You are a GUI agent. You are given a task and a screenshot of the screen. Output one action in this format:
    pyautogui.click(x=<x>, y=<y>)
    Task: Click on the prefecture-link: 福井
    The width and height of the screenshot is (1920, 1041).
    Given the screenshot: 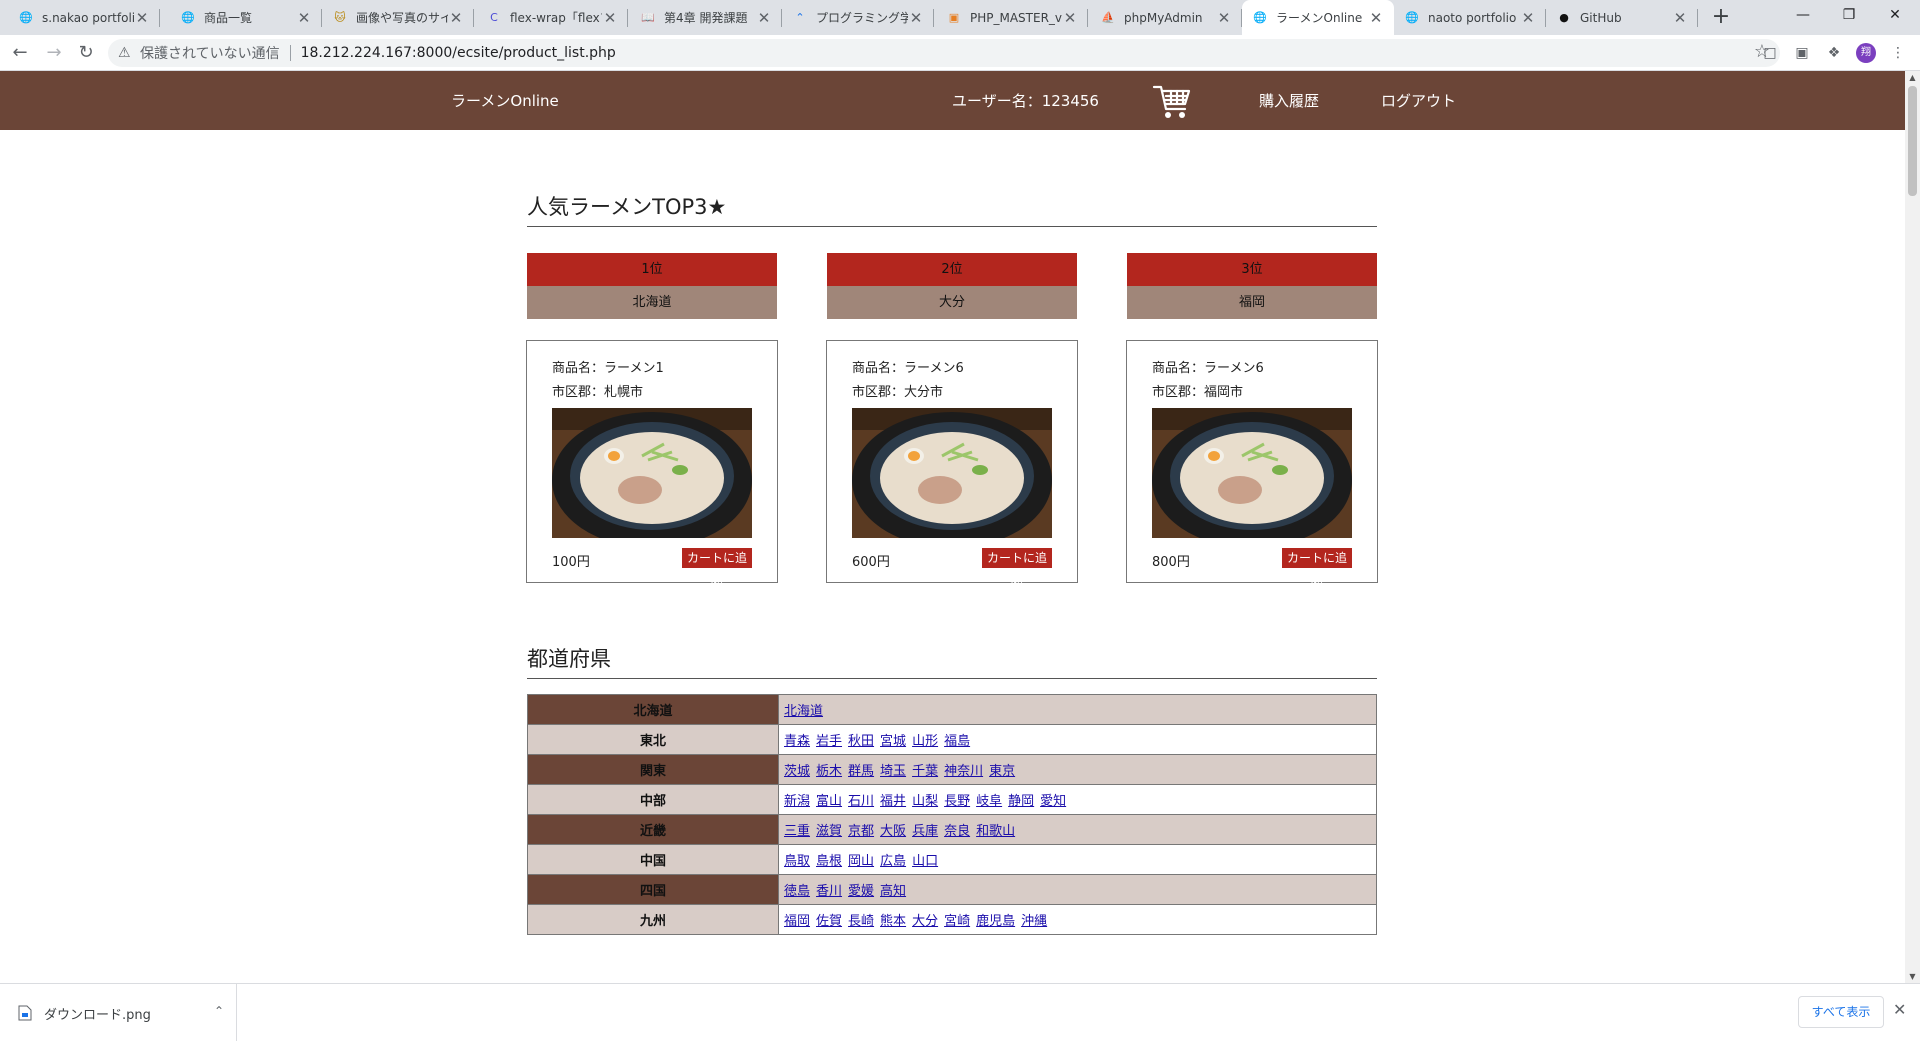 What is the action you would take?
    pyautogui.click(x=893, y=801)
    